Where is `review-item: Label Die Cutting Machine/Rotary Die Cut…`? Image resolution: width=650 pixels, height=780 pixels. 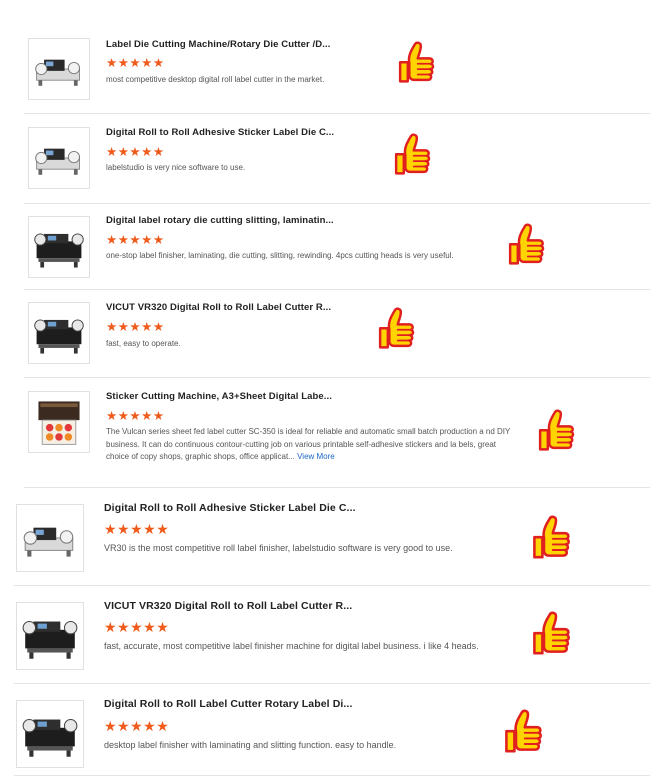
review-item: Label Die Cutting Machine/Rotary Die Cut… is located at coordinates (337, 72).